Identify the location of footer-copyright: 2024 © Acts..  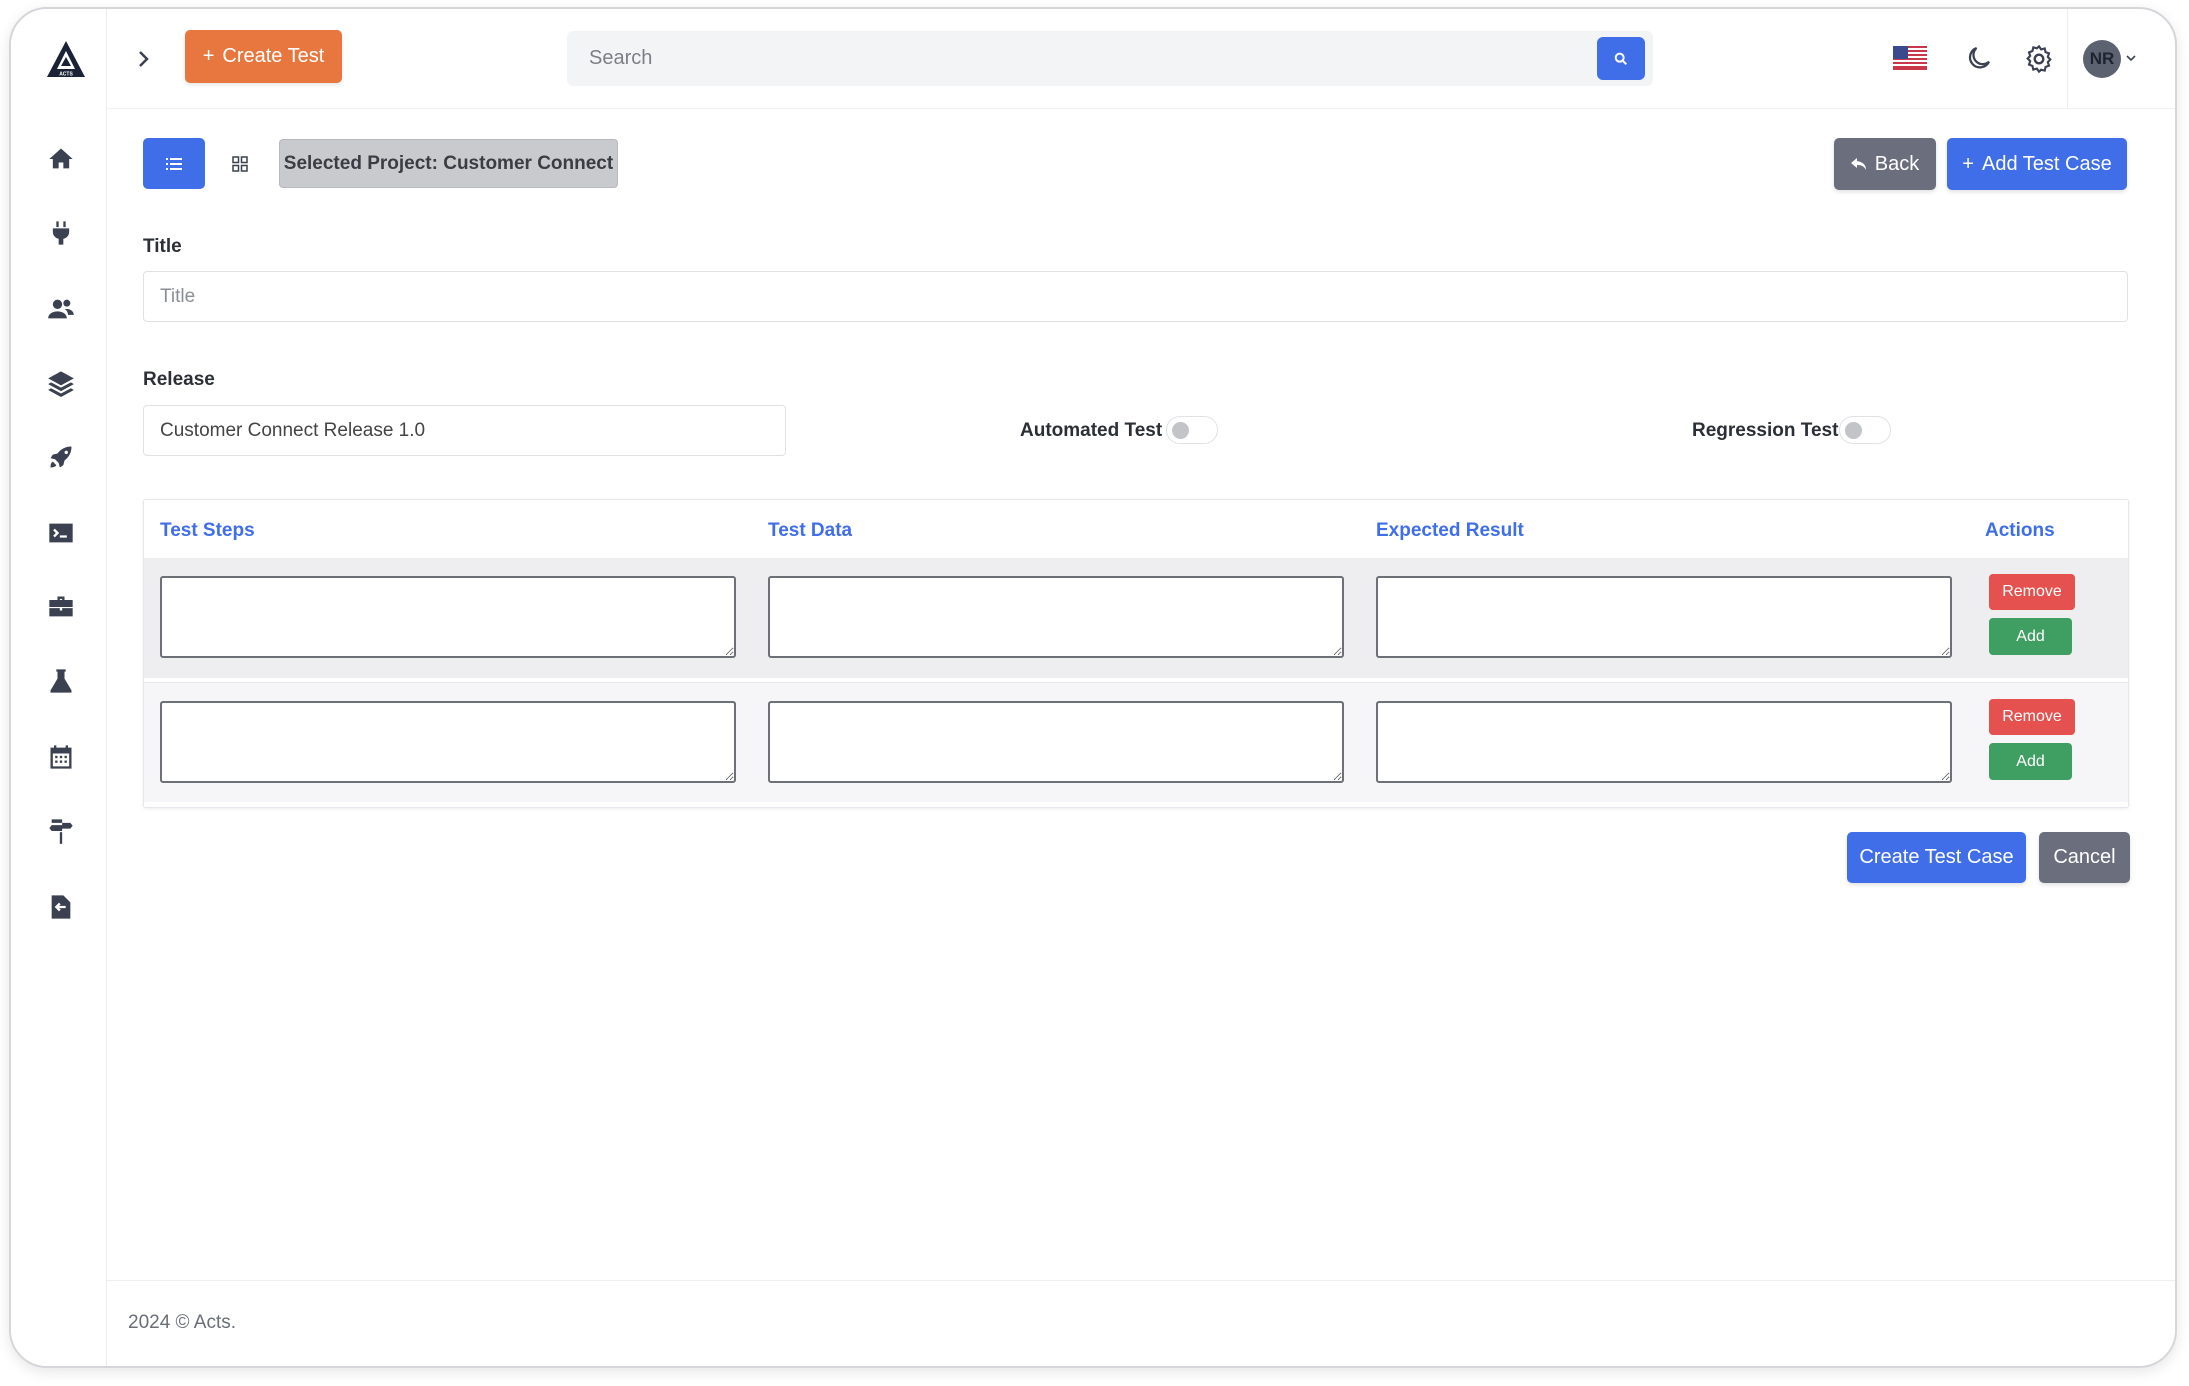
(182, 1322).